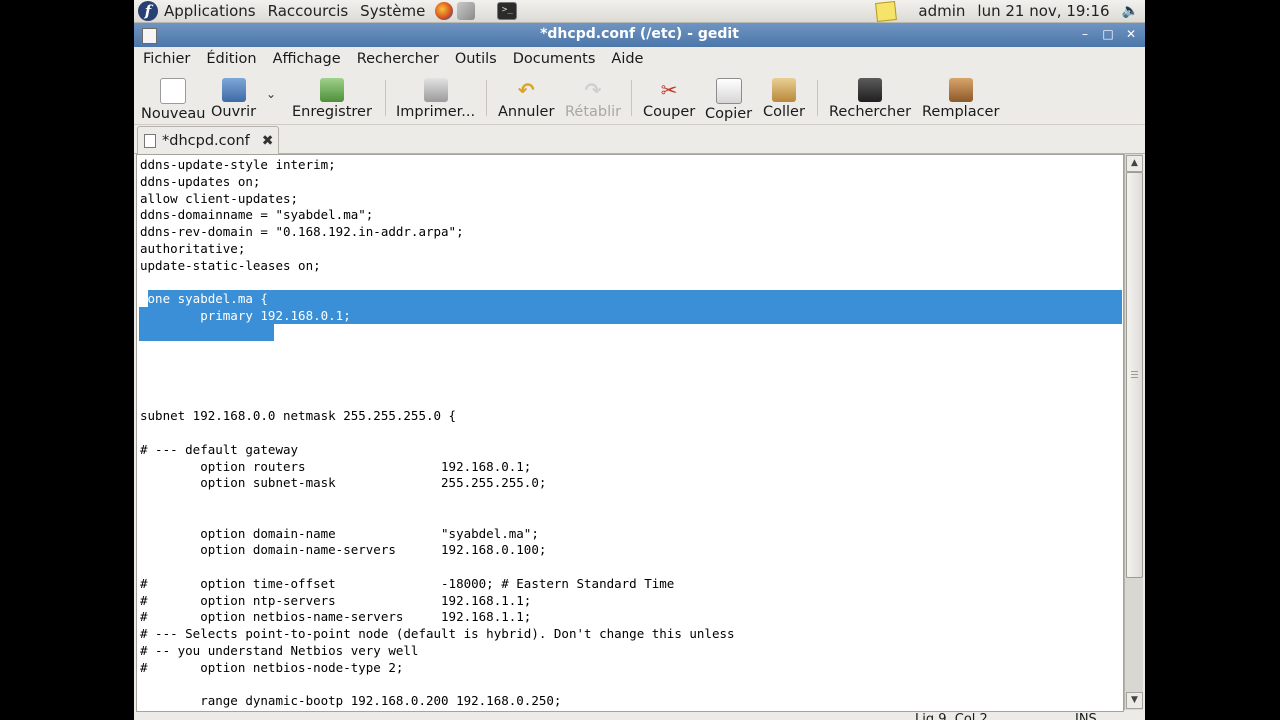 The image size is (1280, 720). What do you see at coordinates (332, 112) in the screenshot?
I see `save-label: Enregistrer` at bounding box center [332, 112].